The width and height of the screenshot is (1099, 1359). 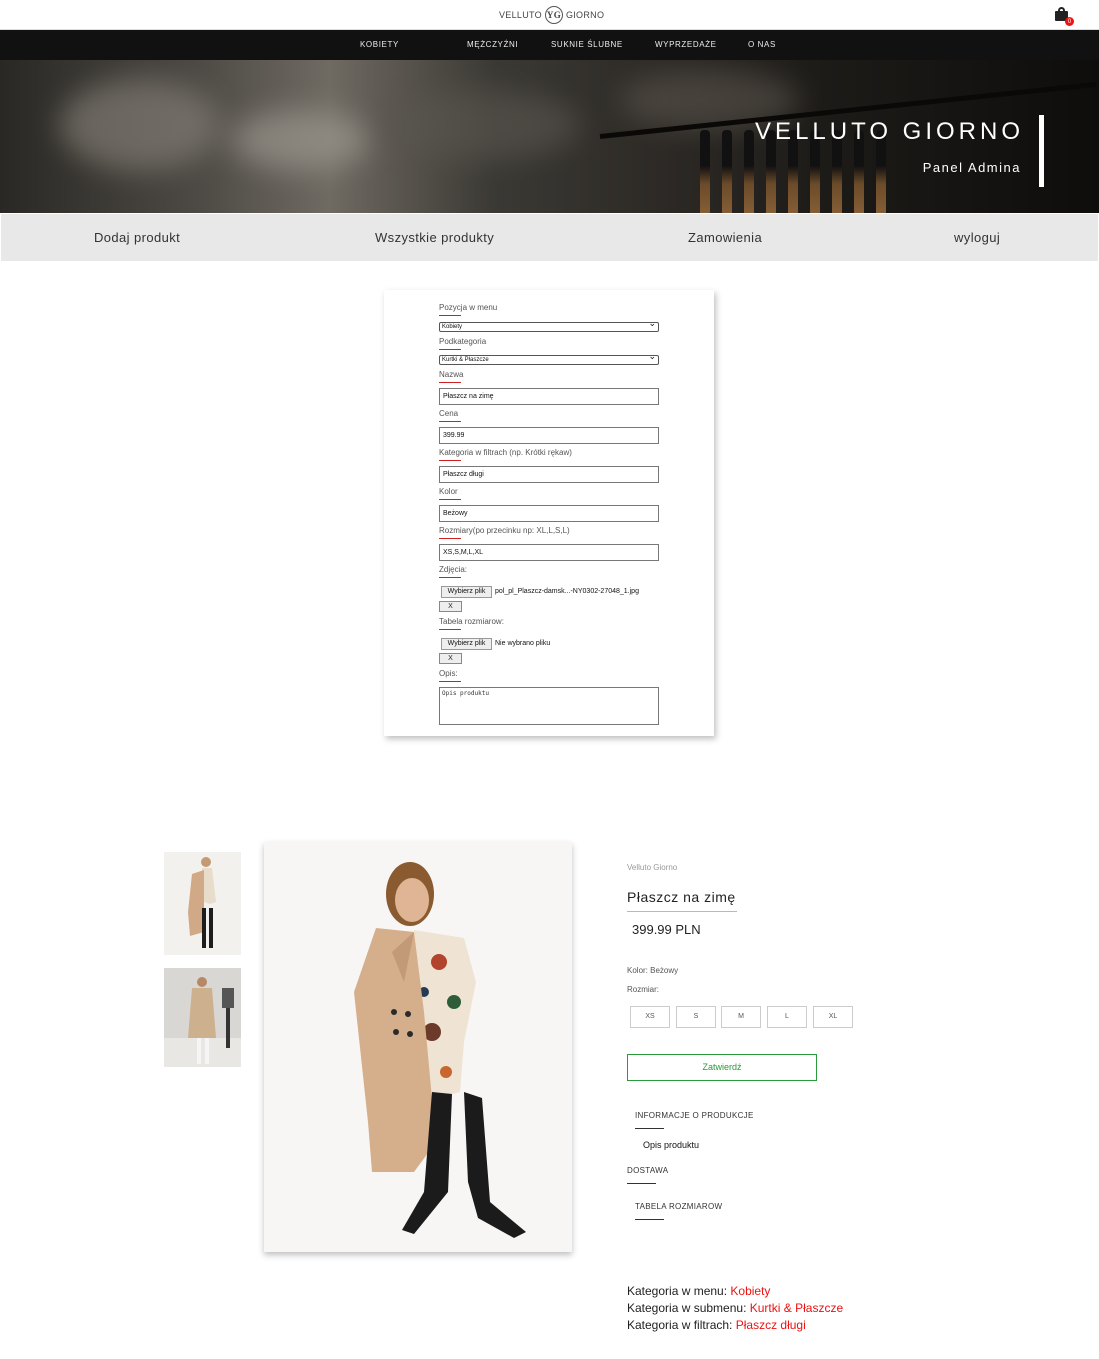 I want to click on menu-category-line: Kategoria w menu: Kobiety, so click(x=698, y=1291).